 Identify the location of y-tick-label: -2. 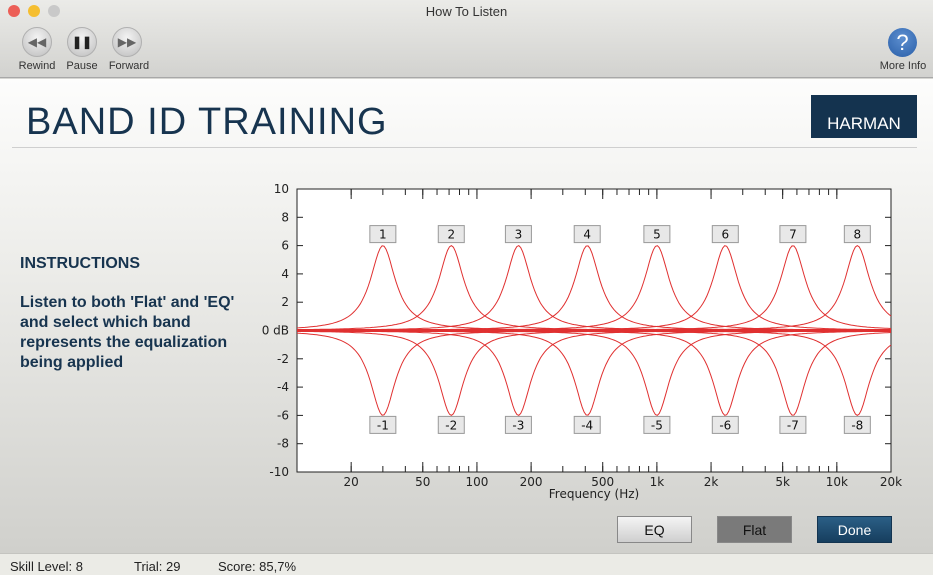
(283, 359).